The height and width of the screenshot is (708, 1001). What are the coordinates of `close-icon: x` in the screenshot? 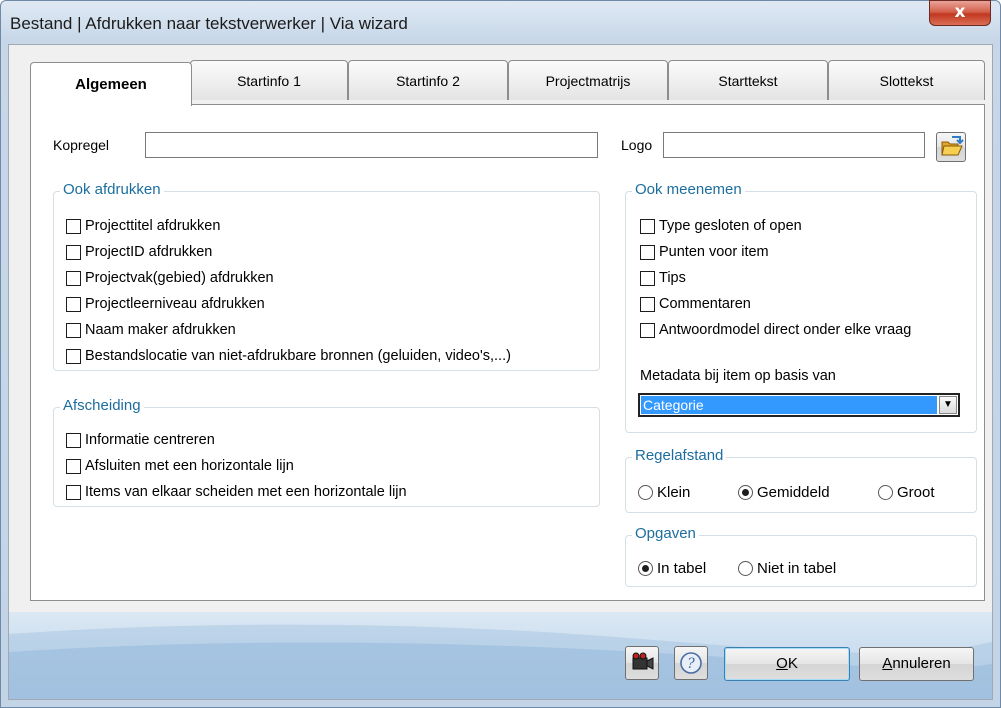 It's located at (960, 12).